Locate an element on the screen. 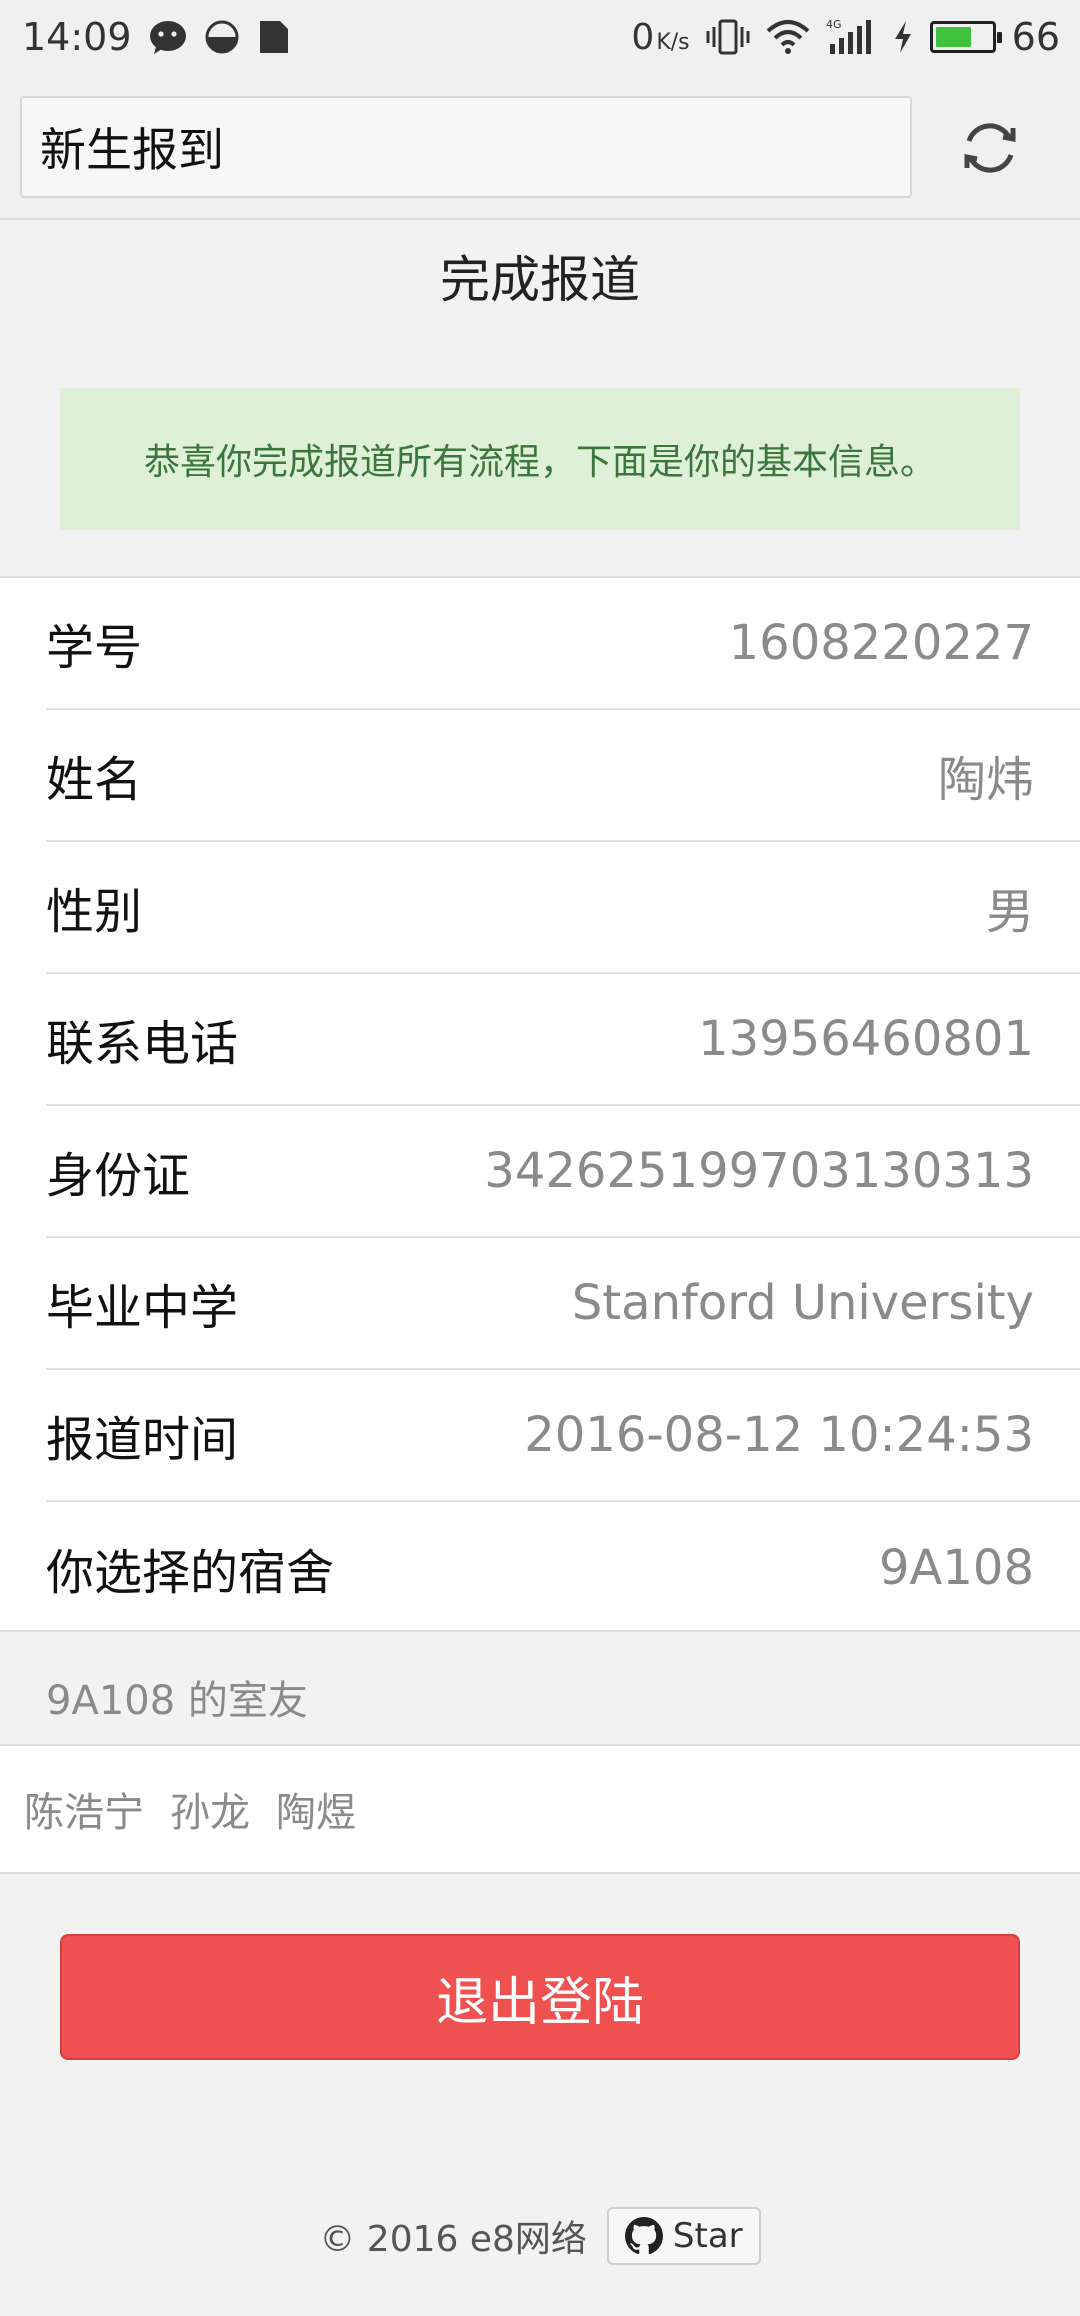  roommate-name: 陶煜 is located at coordinates (316, 1813).